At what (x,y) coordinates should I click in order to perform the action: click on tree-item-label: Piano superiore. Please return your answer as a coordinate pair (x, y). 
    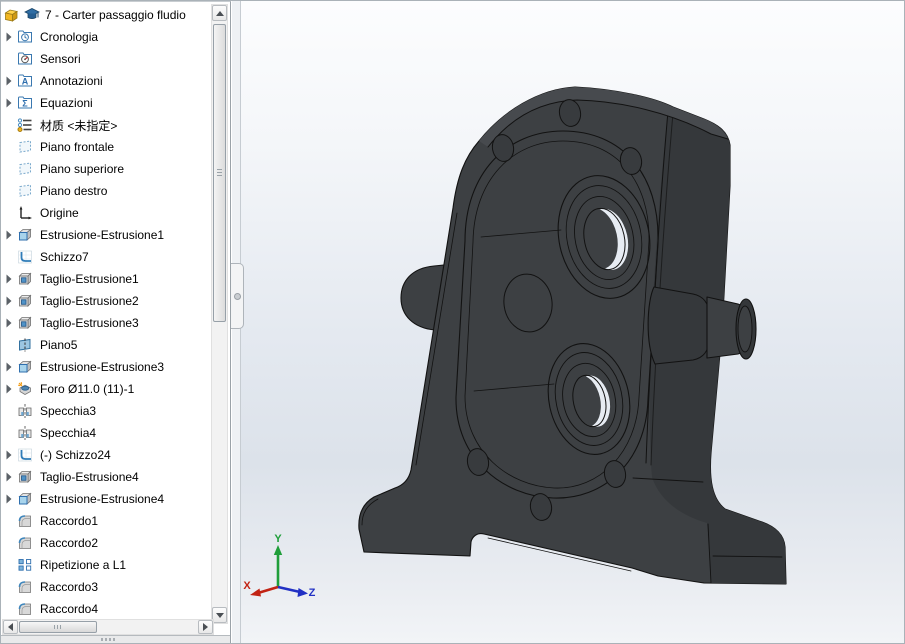
    Looking at the image, I should click on (82, 169).